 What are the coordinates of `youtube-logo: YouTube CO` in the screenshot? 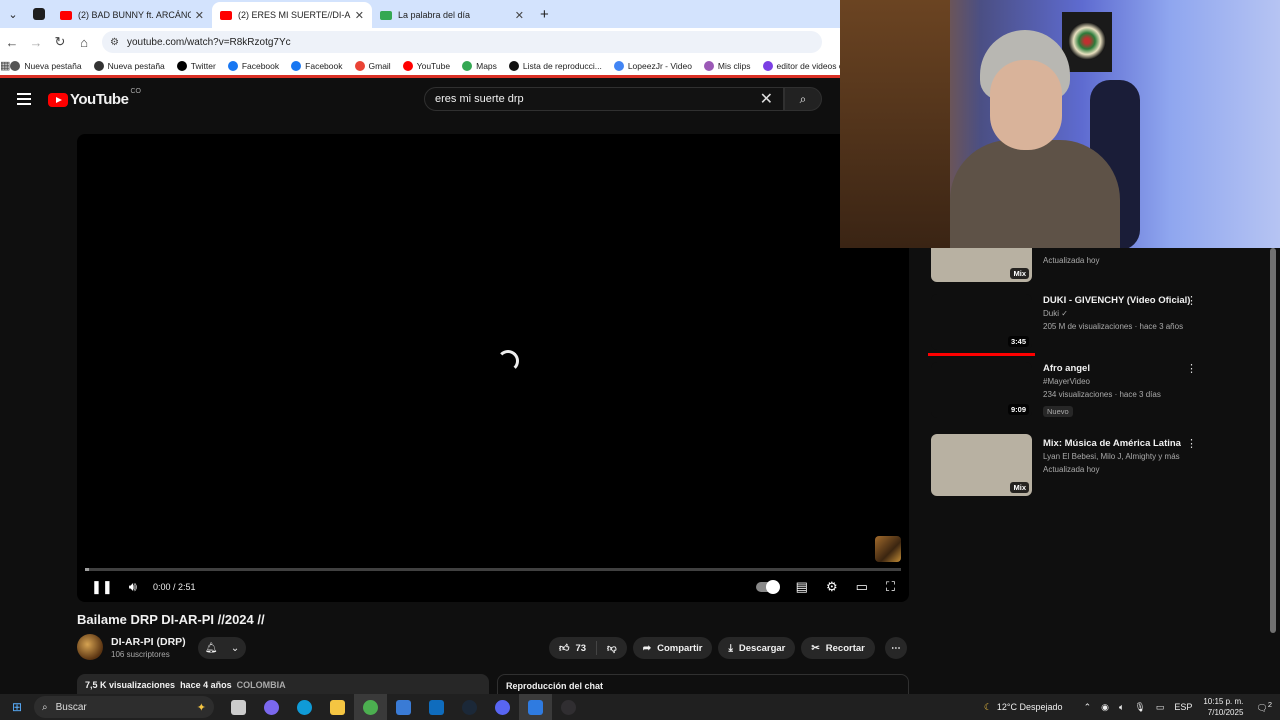 It's located at (94, 98).